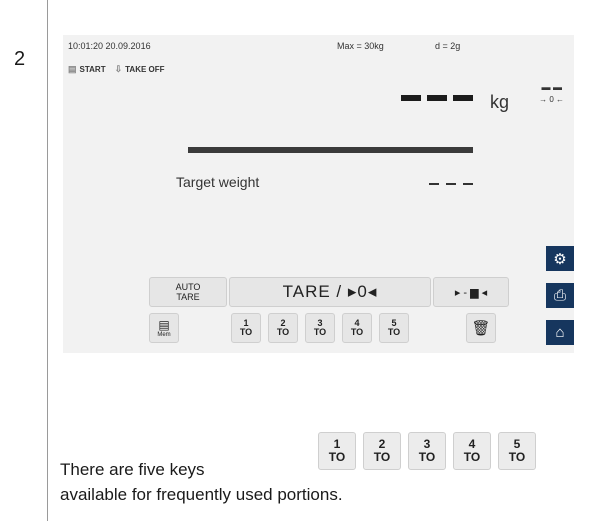 Image resolution: width=592 pixels, height=521 pixels. I want to click on trash-icon: 🗑, so click(481, 328).